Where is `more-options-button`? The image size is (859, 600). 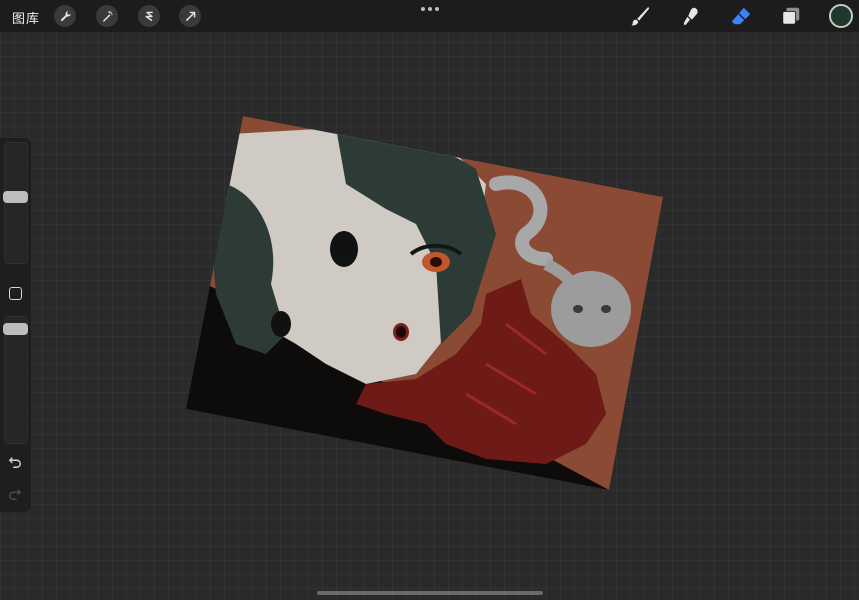
more-options-button is located at coordinates (430, 9).